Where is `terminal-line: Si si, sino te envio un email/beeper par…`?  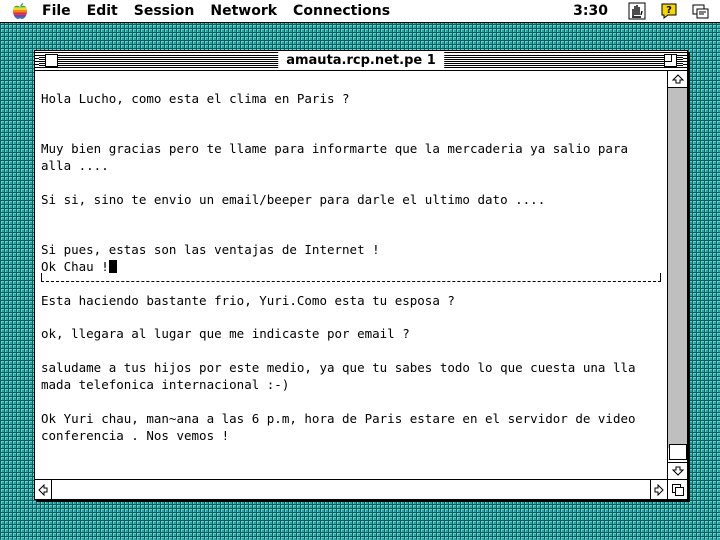
terminal-line: Si si, sino te envio un email/beeper par… is located at coordinates (293, 199).